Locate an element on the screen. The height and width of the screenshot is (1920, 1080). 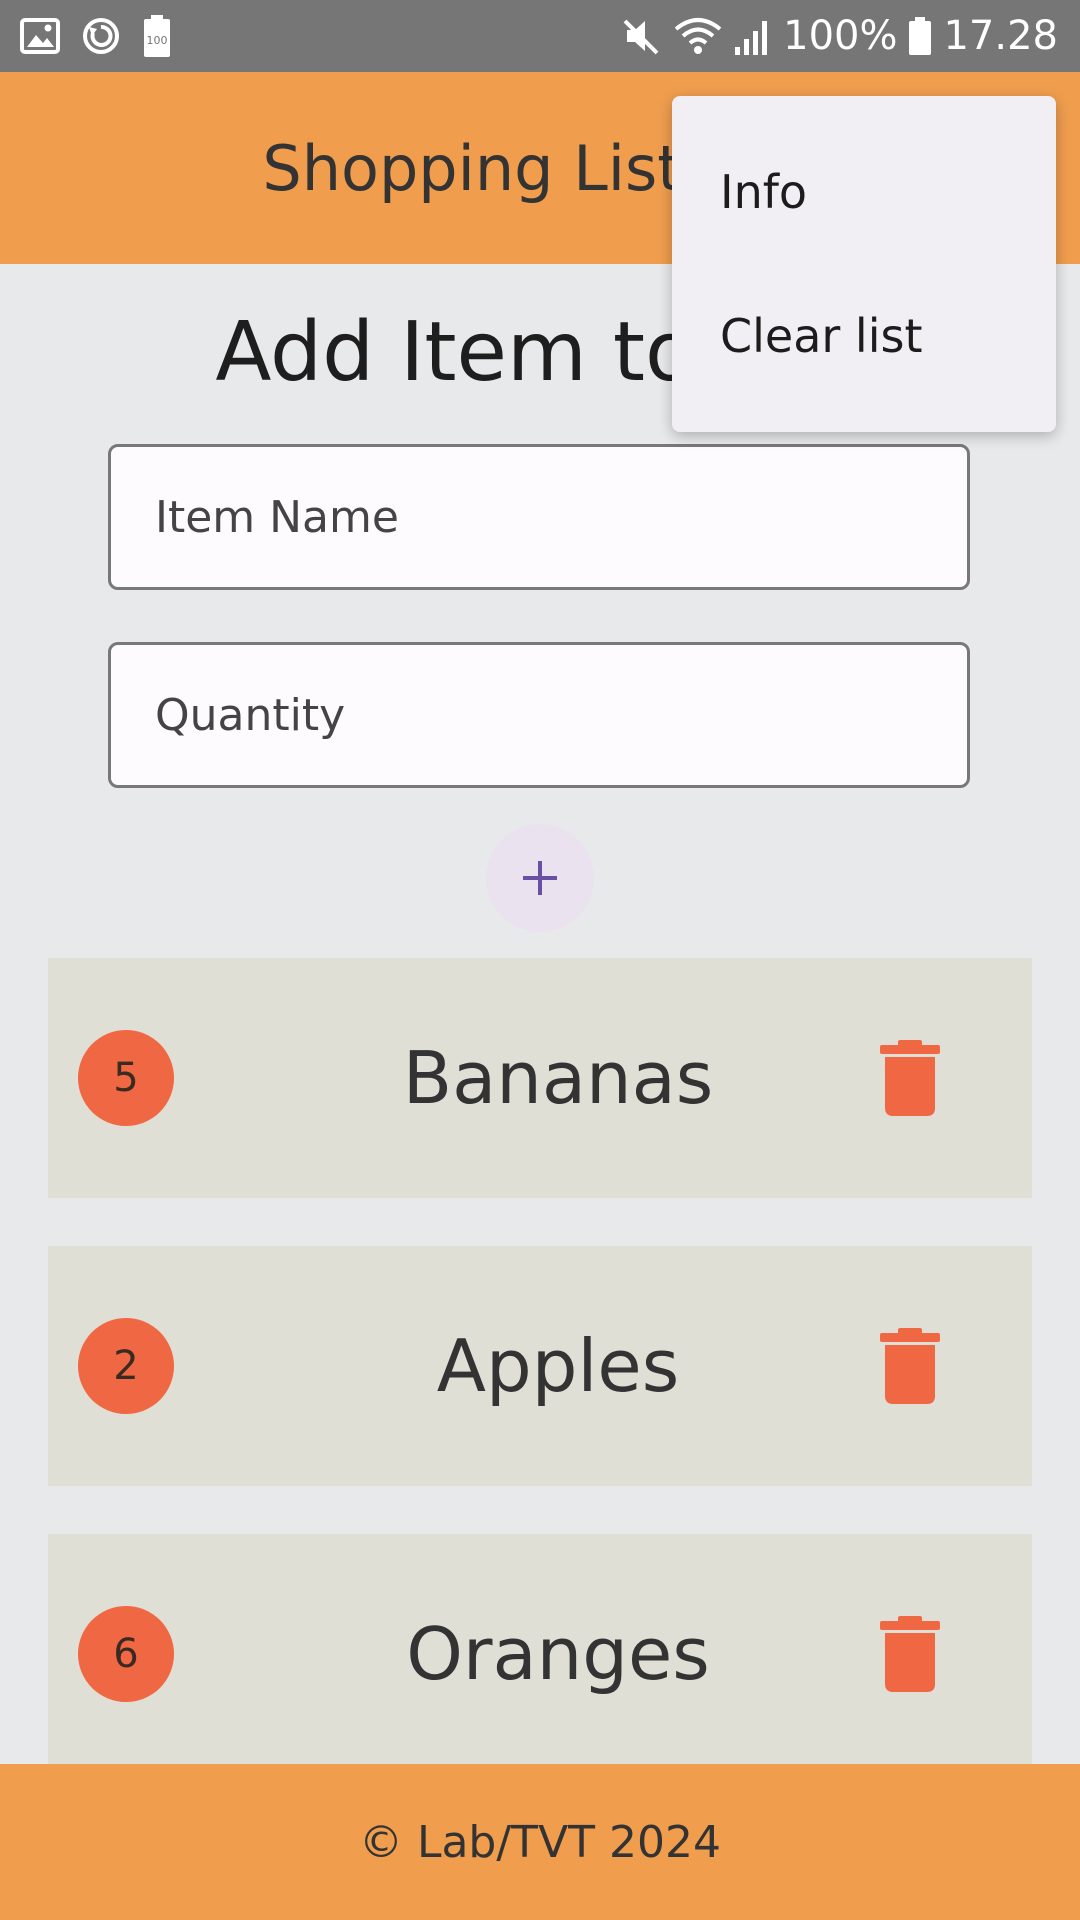
quantity-input is located at coordinates (539, 715).